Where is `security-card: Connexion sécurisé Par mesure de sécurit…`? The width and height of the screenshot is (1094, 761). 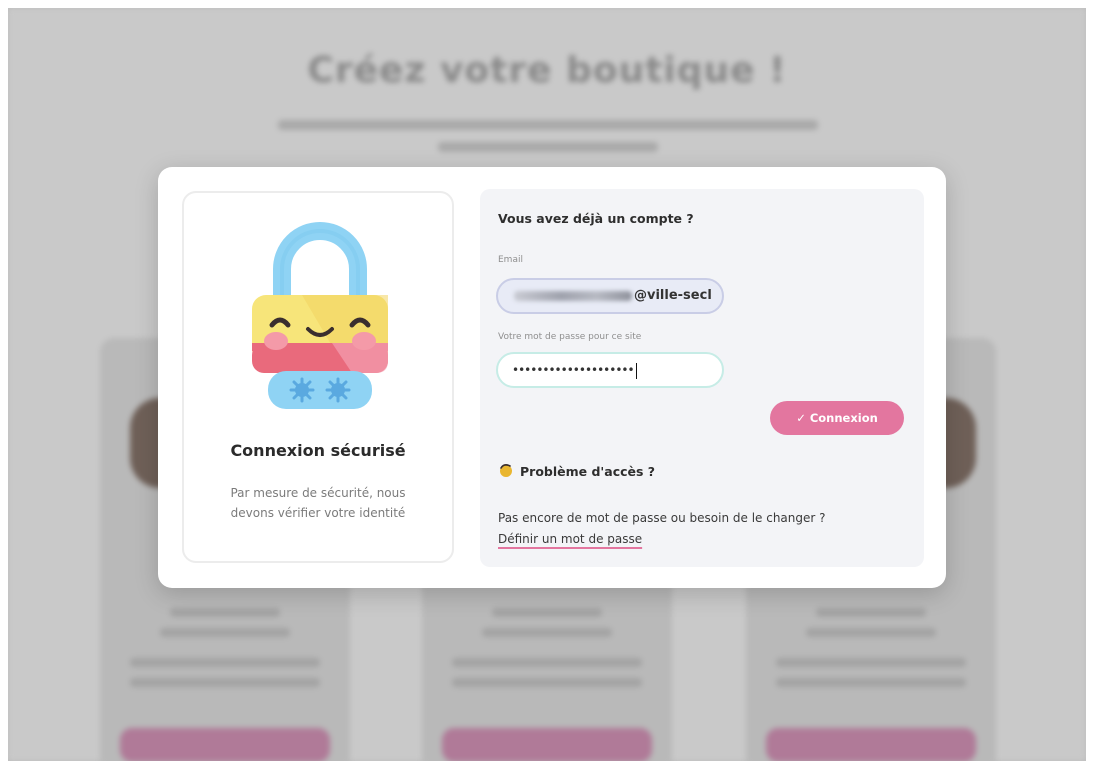 security-card: Connexion sécurisé Par mesure de sécurit… is located at coordinates (318, 377).